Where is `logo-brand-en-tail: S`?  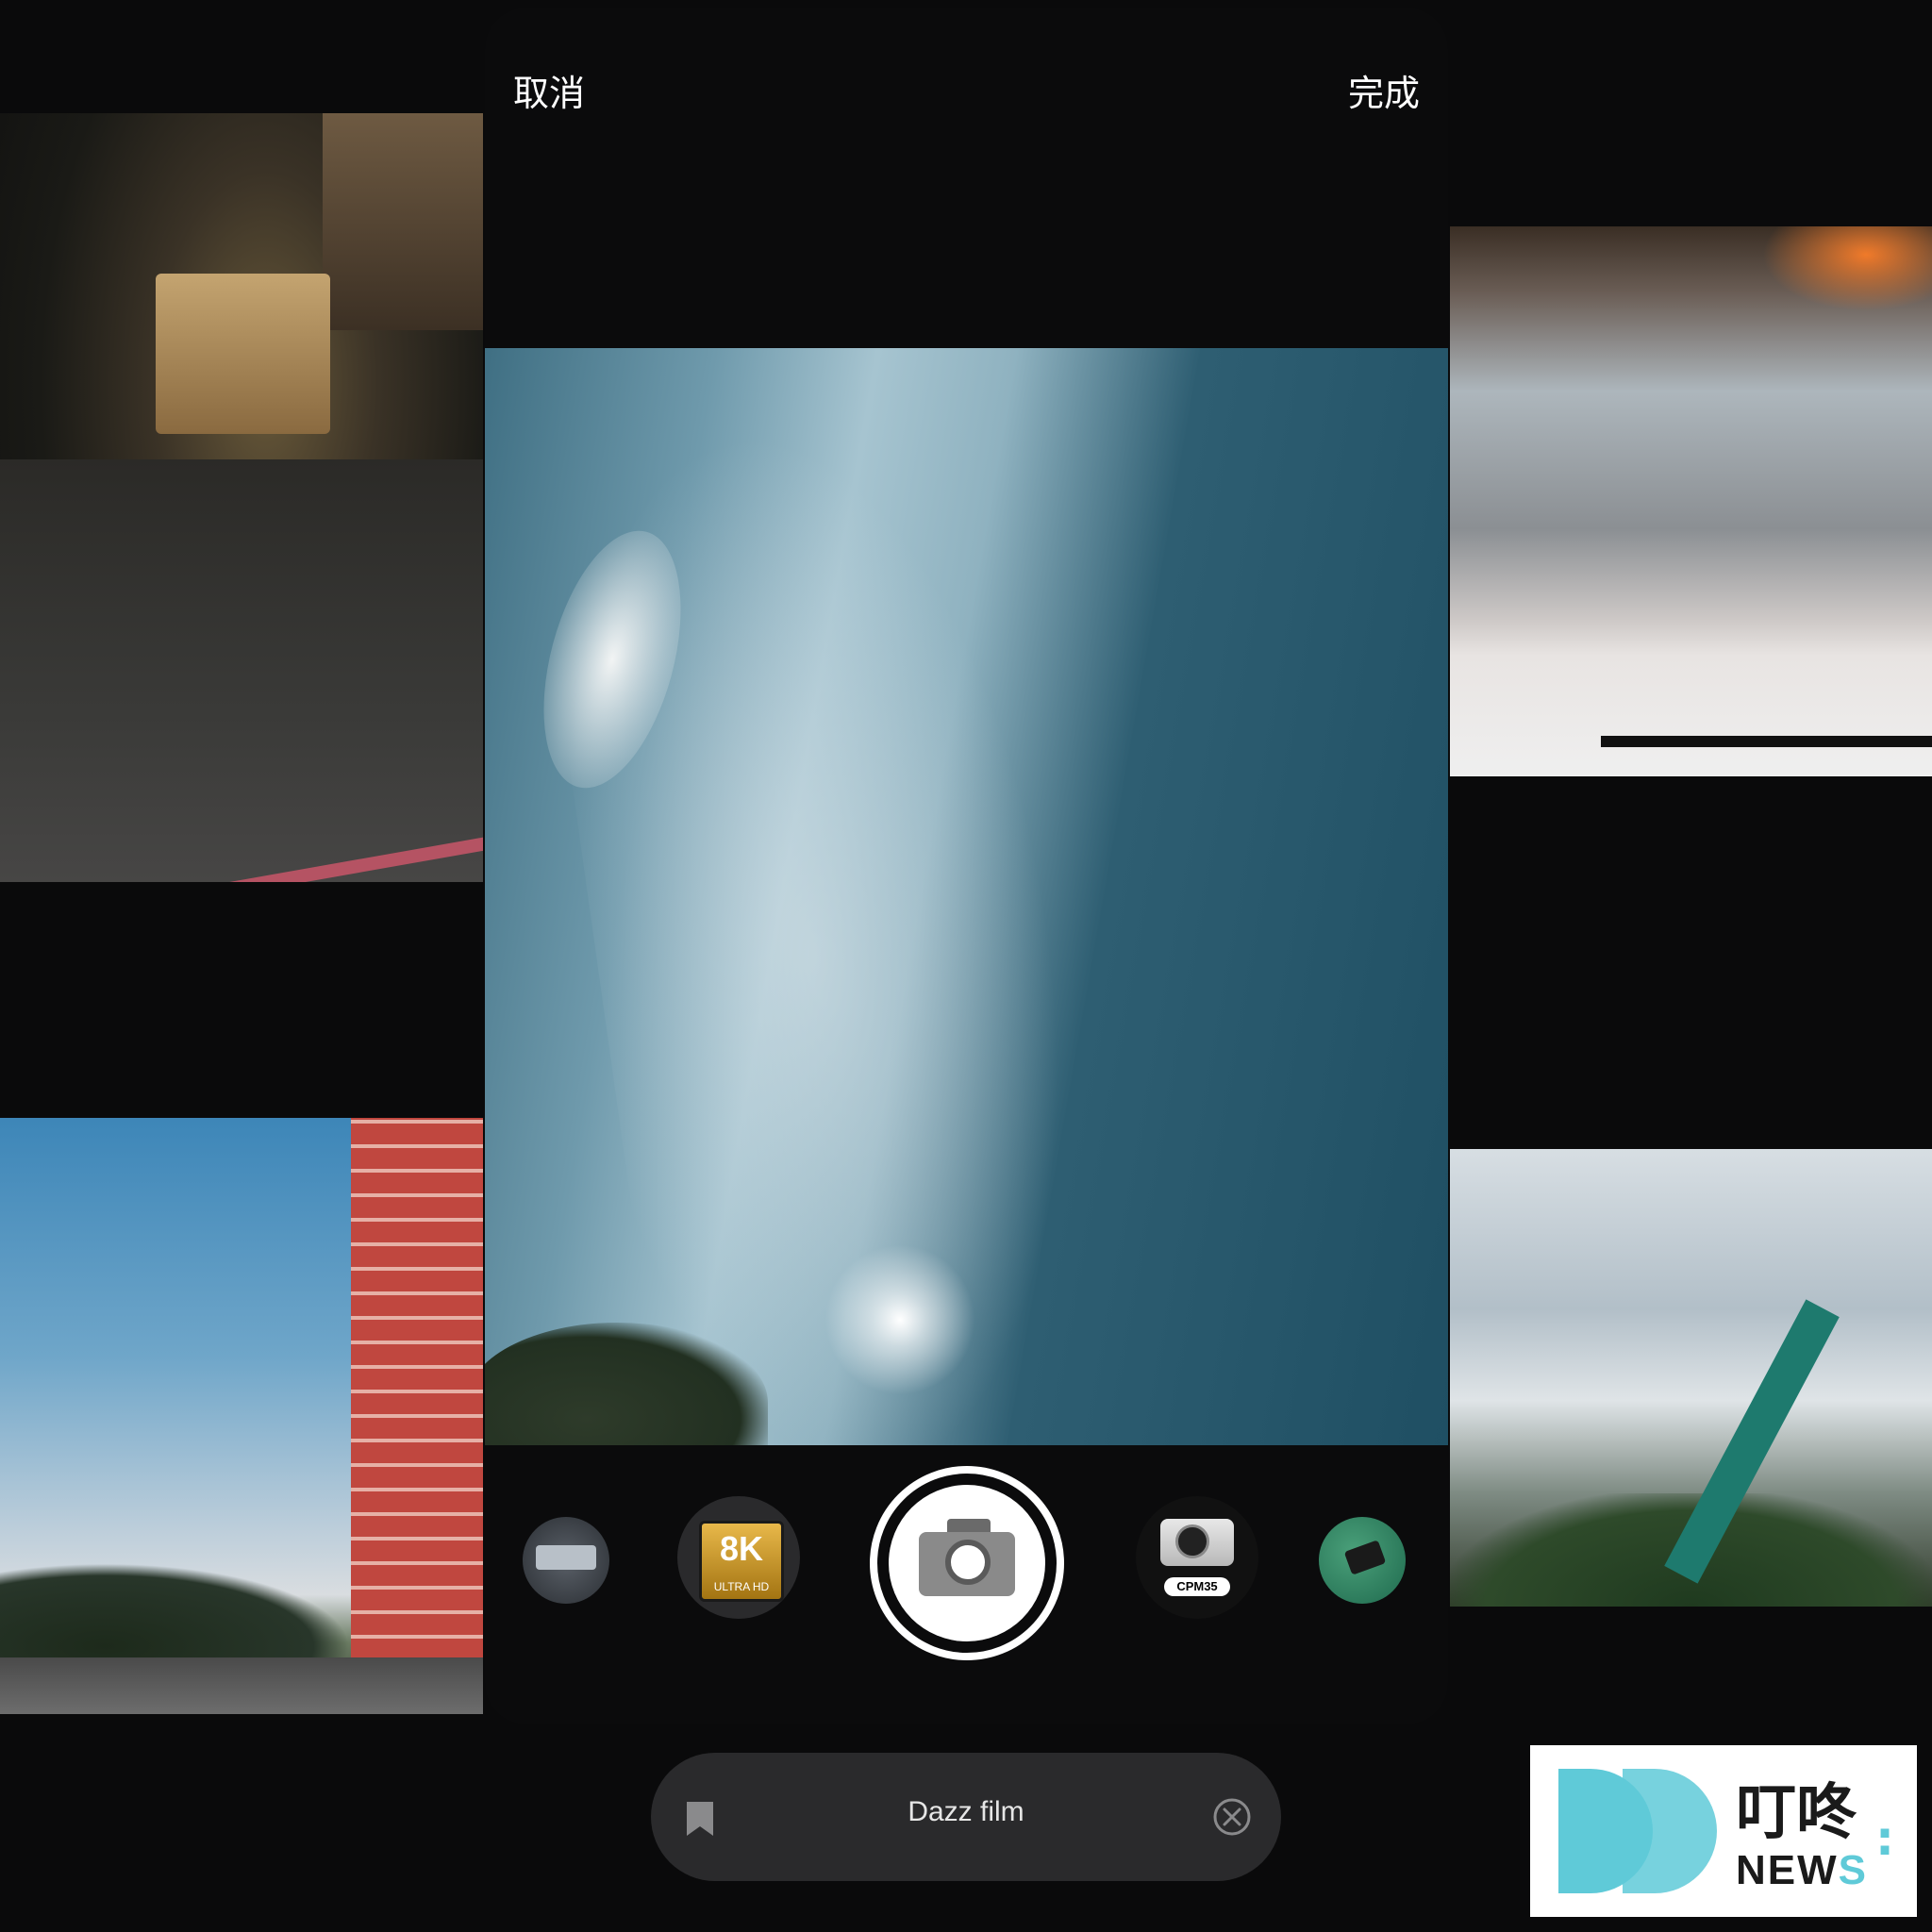 logo-brand-en-tail: S is located at coordinates (1853, 1870).